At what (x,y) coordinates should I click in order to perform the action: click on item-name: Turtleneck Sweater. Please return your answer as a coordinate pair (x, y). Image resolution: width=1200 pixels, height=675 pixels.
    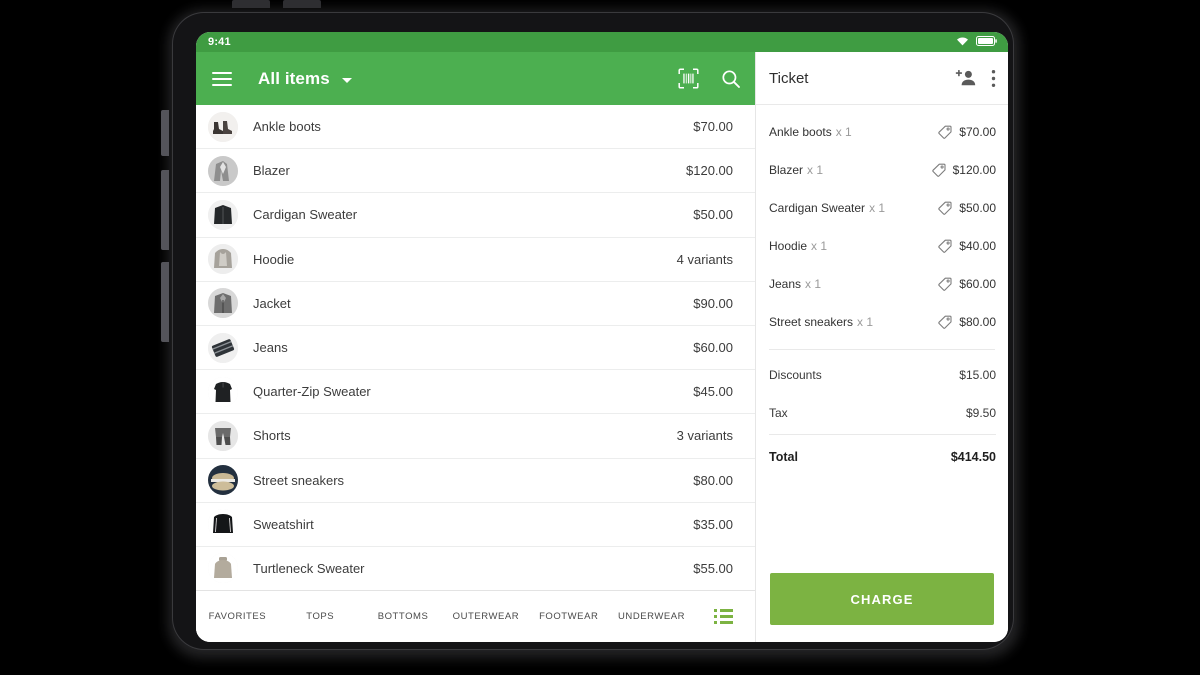
    Looking at the image, I should click on (309, 568).